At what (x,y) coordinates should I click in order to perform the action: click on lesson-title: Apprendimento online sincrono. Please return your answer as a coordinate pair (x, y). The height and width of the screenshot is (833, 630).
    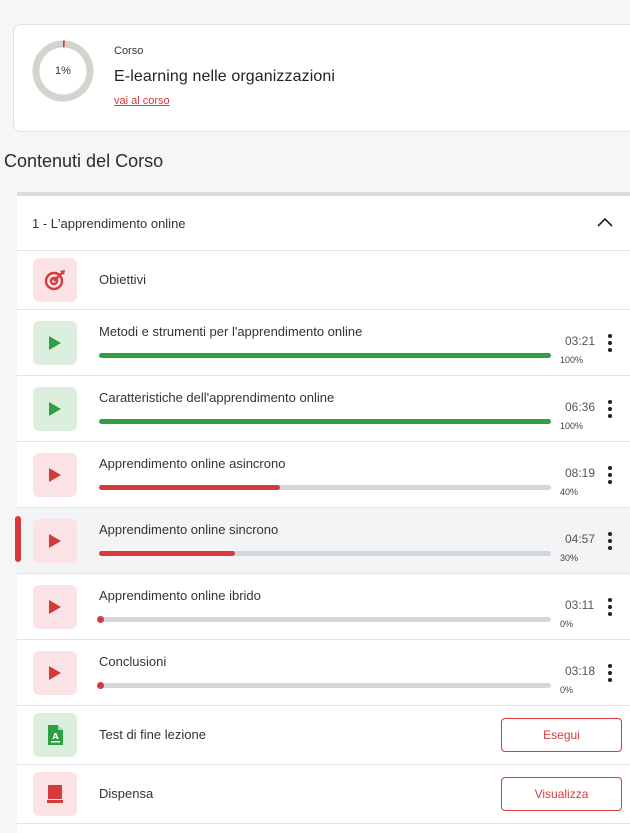
    Looking at the image, I should click on (189, 529).